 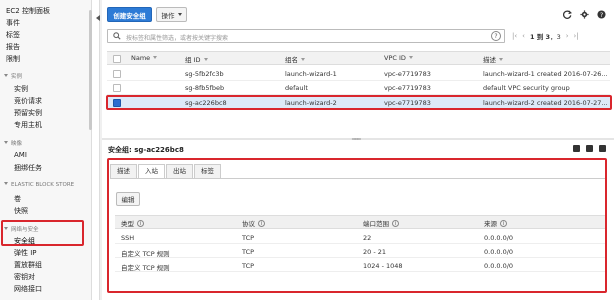 I want to click on layout-split-icon, so click(x=576, y=148).